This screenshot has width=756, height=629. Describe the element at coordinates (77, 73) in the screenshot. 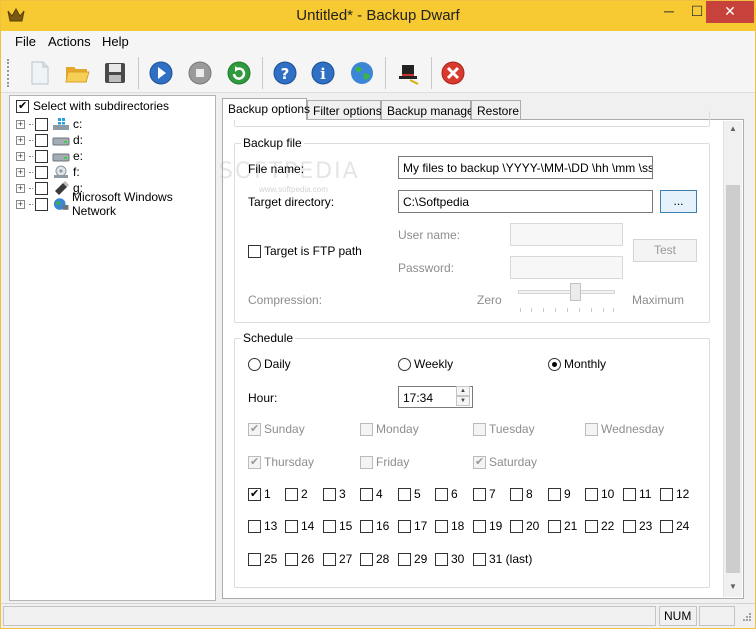

I see `open-folder-icon` at that location.